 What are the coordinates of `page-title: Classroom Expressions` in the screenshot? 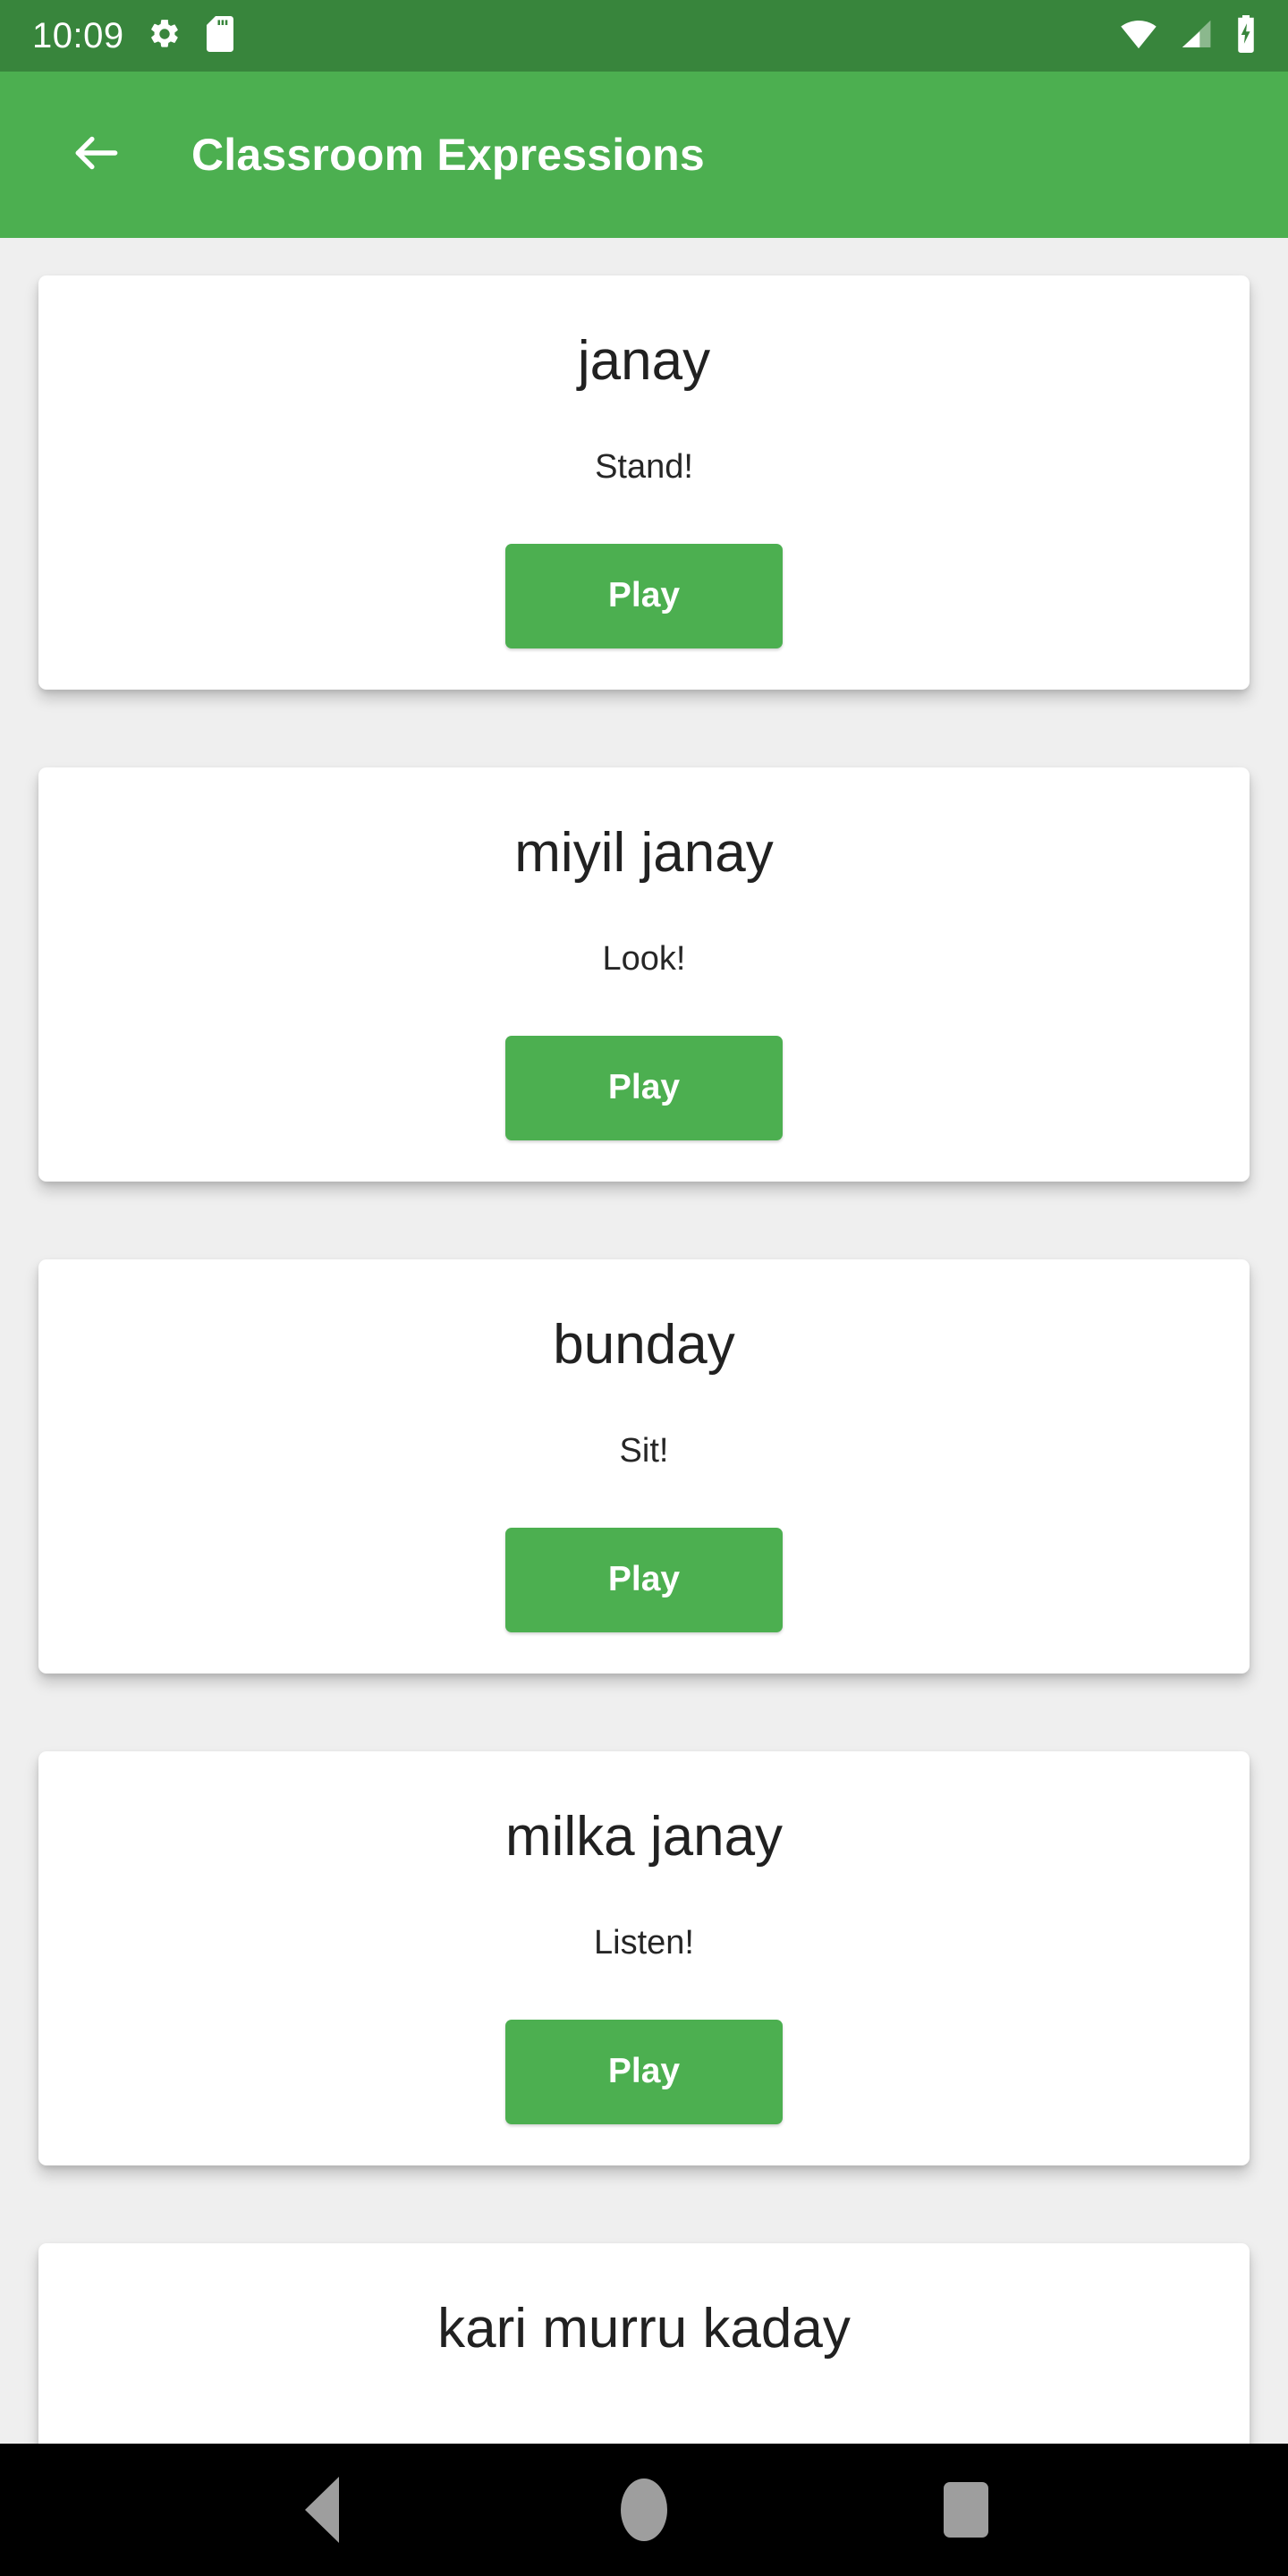 It's located at (448, 155).